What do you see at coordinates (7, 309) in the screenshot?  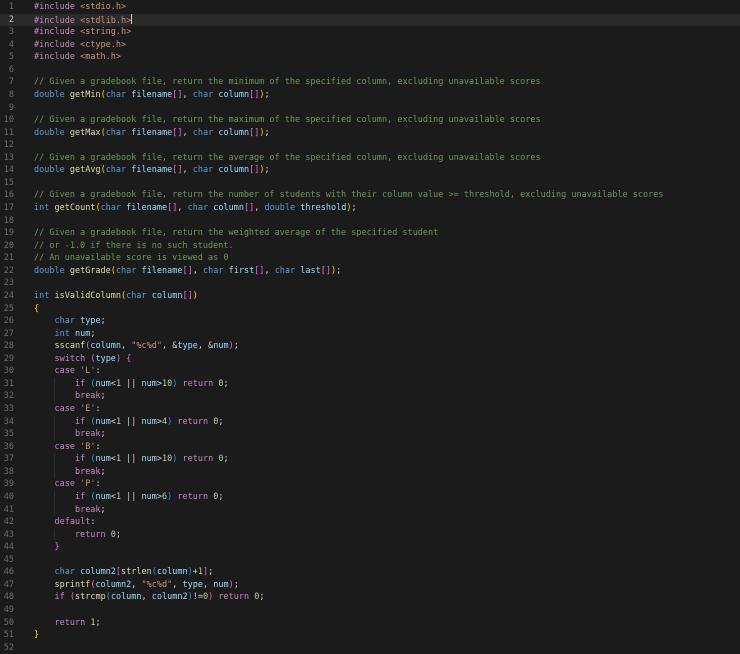 I see `line-number: 25` at bounding box center [7, 309].